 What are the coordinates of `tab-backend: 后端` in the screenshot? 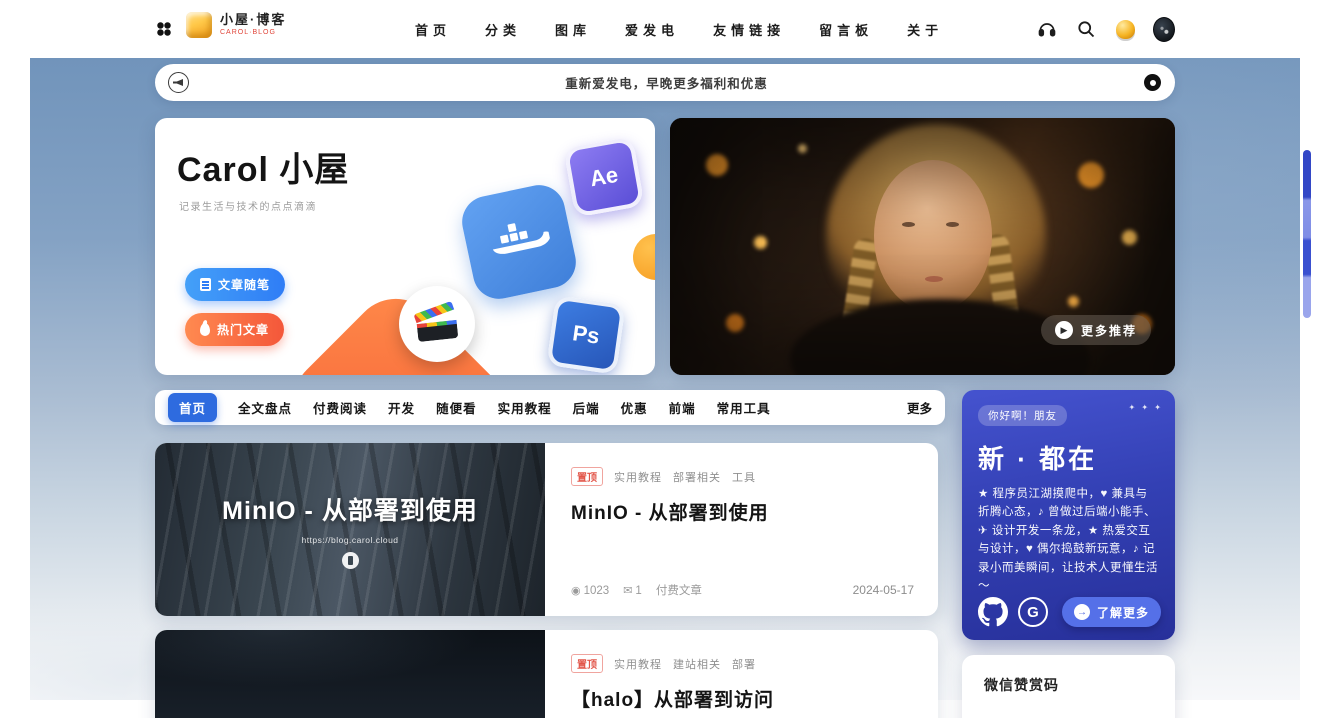 It's located at (586, 407).